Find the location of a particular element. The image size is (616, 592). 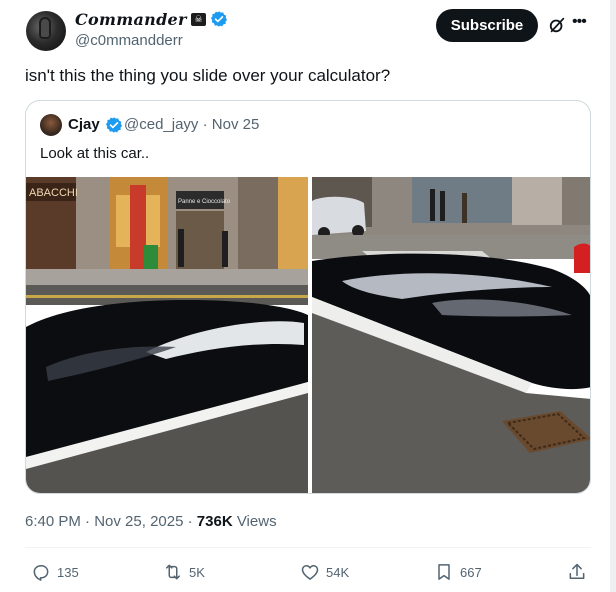

quoted-author-handle: @ced_jayy is located at coordinates (161, 124).